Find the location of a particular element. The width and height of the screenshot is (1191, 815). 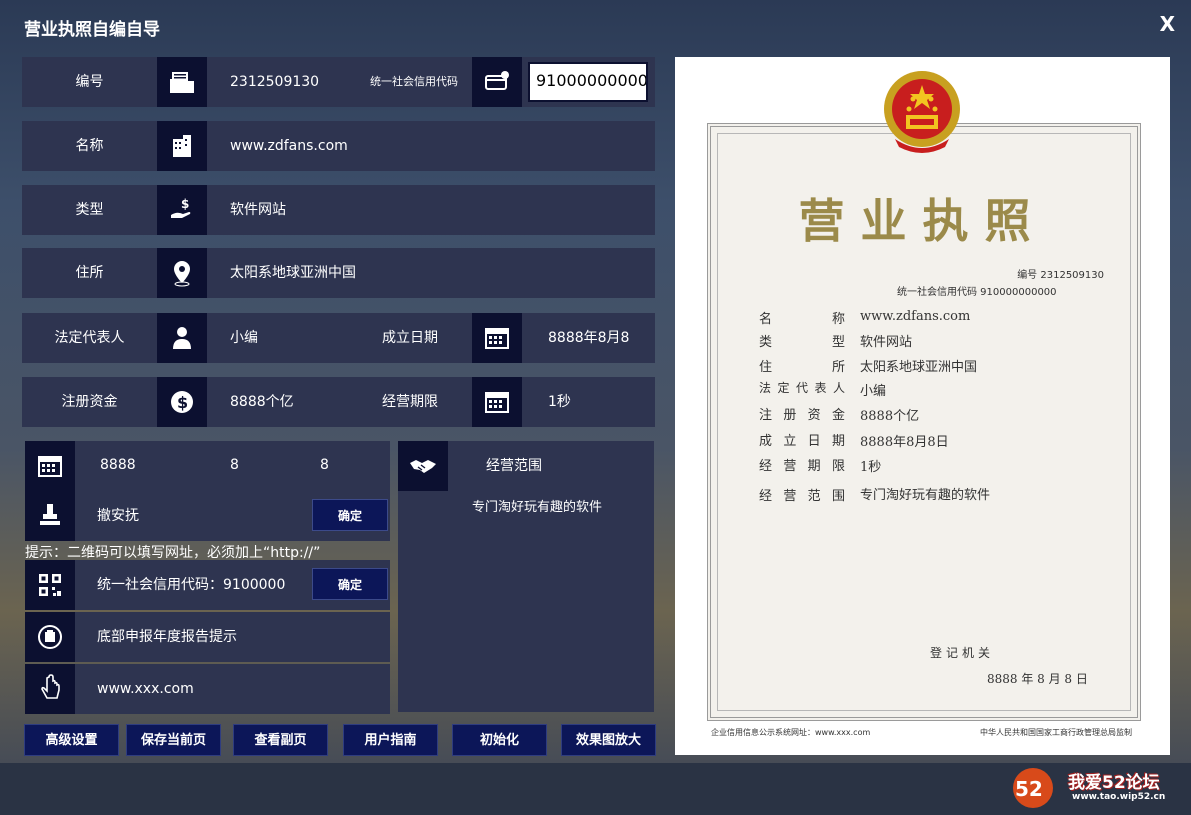

cert-value-type: 软件网站 is located at coordinates (886, 342).